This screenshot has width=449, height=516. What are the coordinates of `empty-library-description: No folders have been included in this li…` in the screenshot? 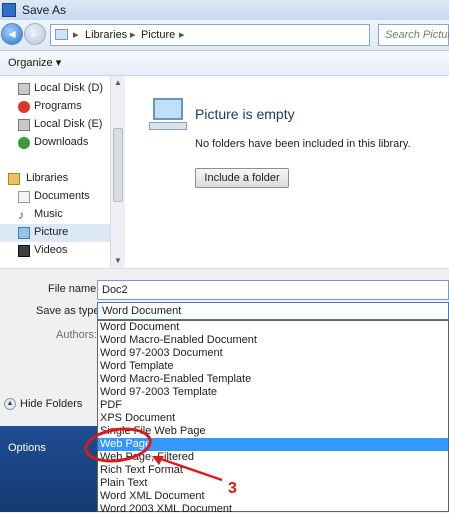 It's located at (303, 144).